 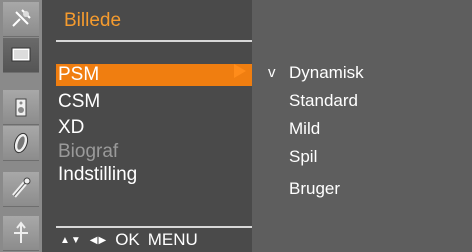 What do you see at coordinates (314, 189) in the screenshot?
I see `option-bruger: Bruger` at bounding box center [314, 189].